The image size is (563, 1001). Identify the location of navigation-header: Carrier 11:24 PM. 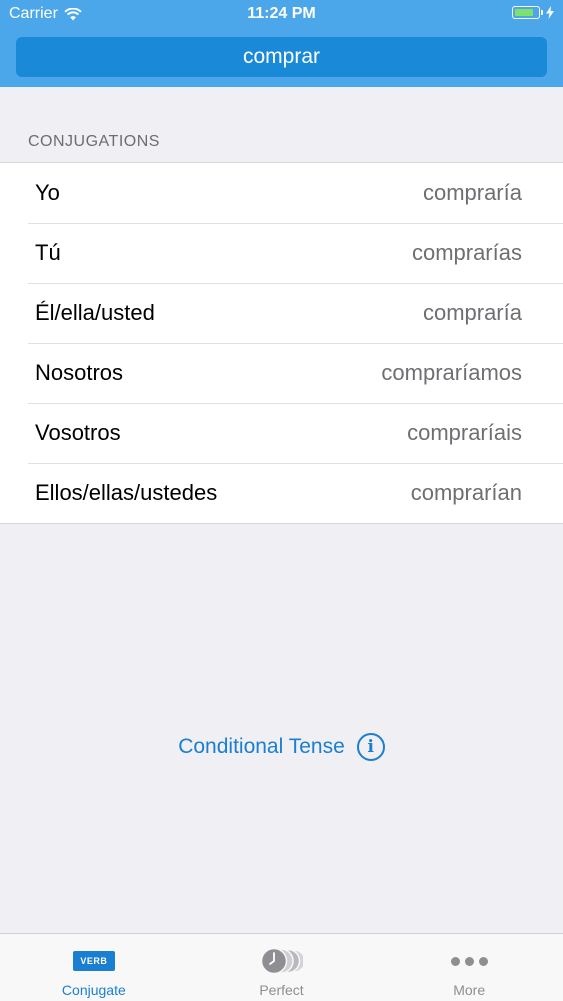
(281, 43).